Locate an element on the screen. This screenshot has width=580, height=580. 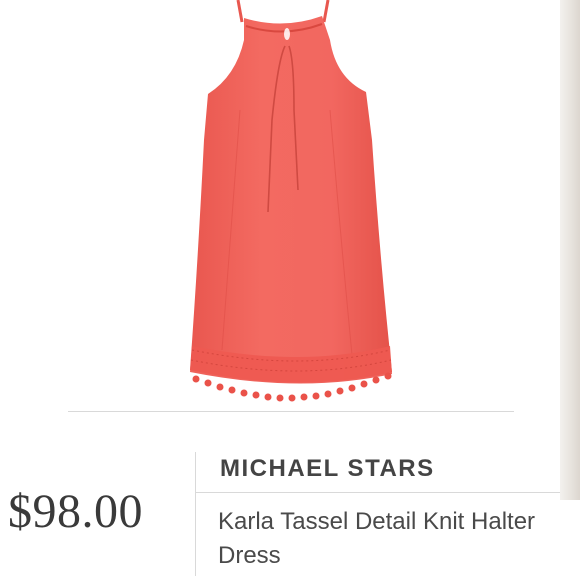
image-divider is located at coordinates (291, 411).